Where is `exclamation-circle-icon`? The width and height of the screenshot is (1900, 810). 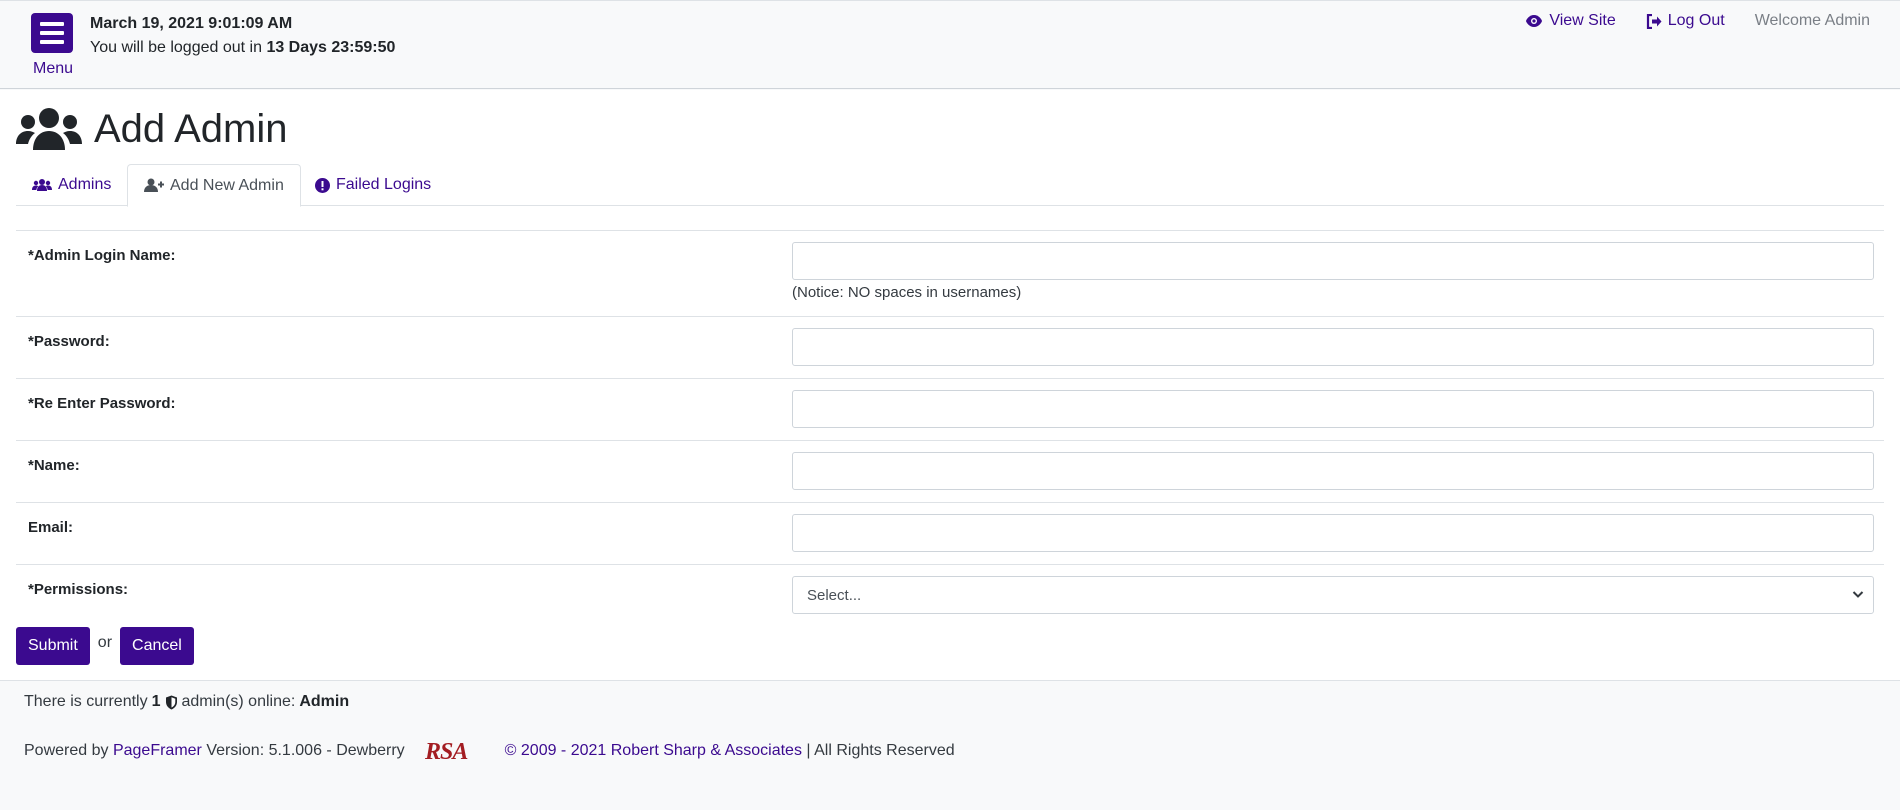 exclamation-circle-icon is located at coordinates (322, 185).